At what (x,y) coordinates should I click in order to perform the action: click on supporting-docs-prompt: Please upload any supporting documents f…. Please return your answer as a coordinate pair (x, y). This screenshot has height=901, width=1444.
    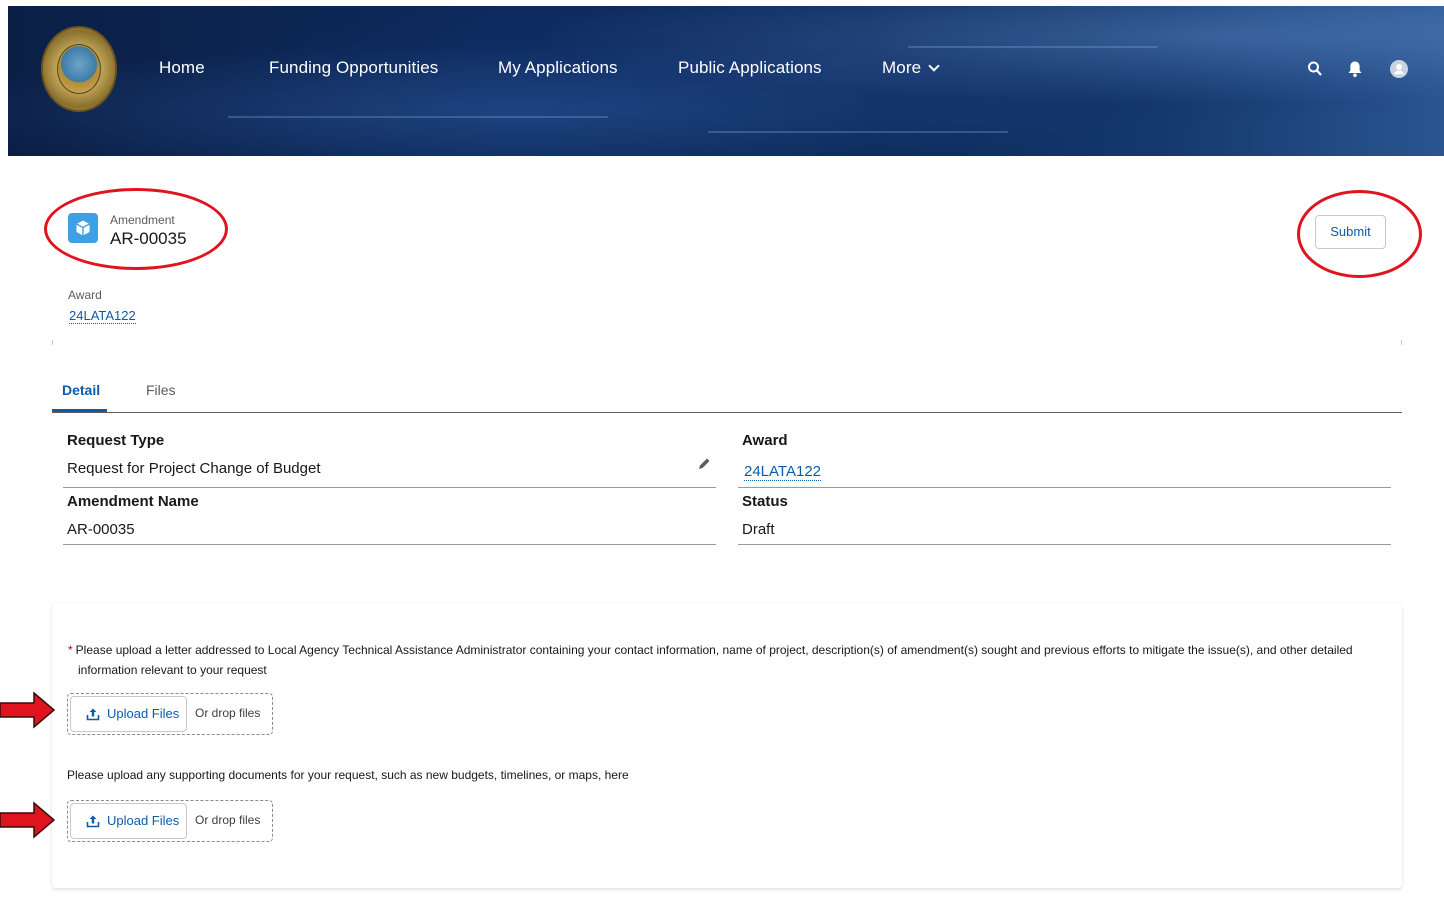
    Looking at the image, I should click on (348, 775).